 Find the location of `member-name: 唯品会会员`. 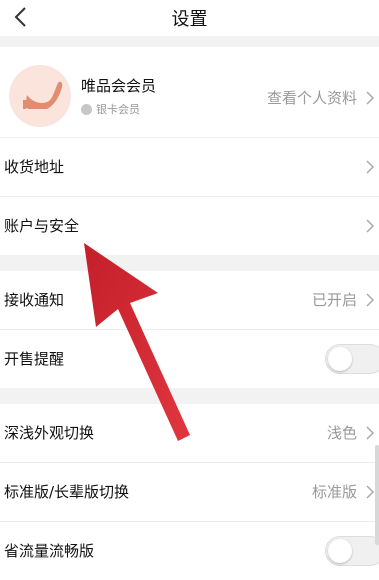

member-name: 唯品会会员 is located at coordinates (119, 86).